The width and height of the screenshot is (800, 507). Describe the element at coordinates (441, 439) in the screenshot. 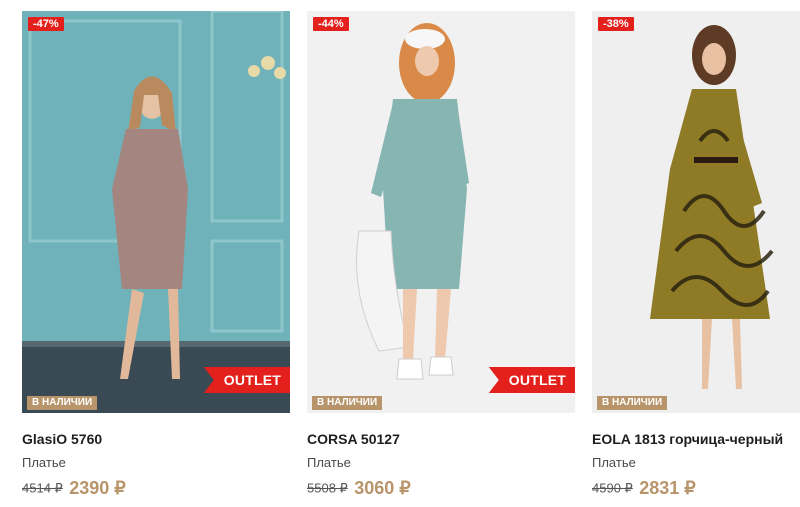

I see `product-name: CORSA 50127` at that location.